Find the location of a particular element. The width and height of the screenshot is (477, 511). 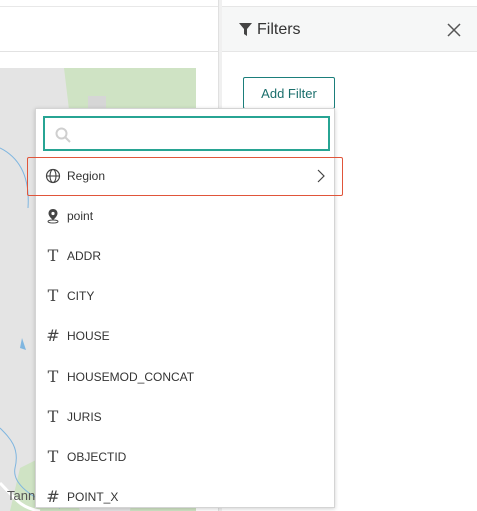

search-box is located at coordinates (186, 133).